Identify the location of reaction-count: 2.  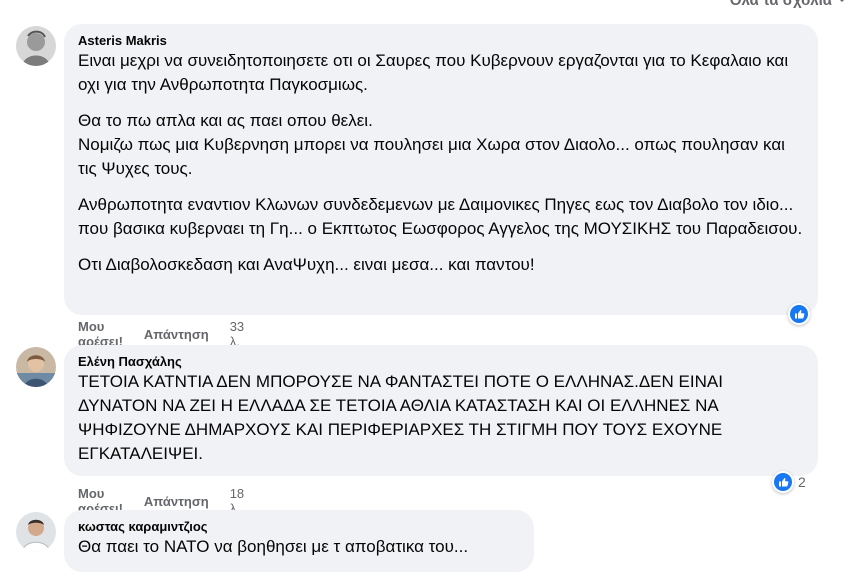
(802, 482).